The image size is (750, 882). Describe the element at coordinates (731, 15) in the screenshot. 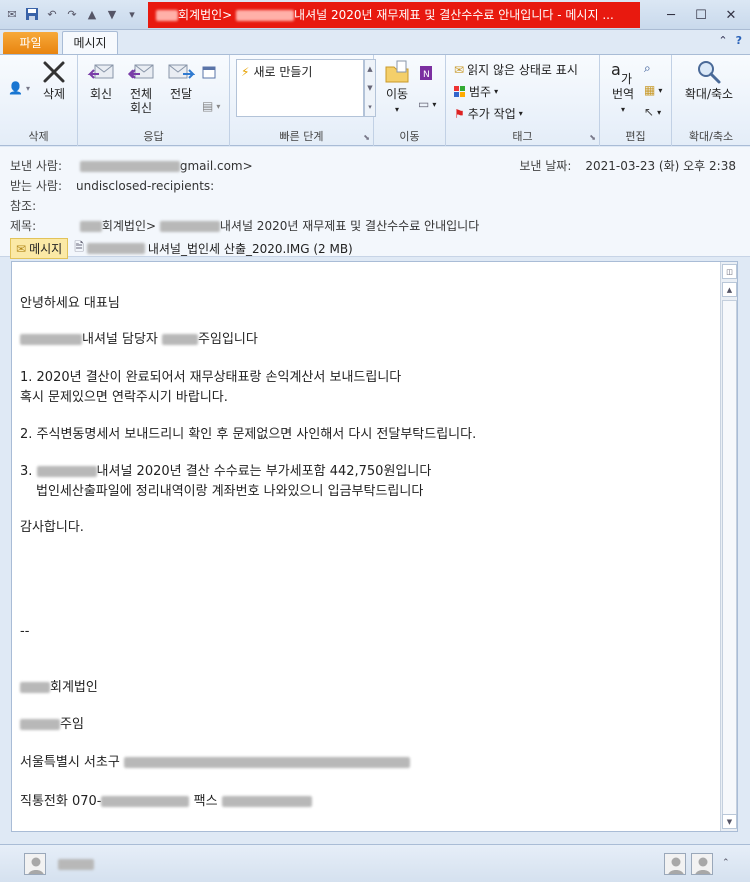

I see `close-icon: ✕` at that location.